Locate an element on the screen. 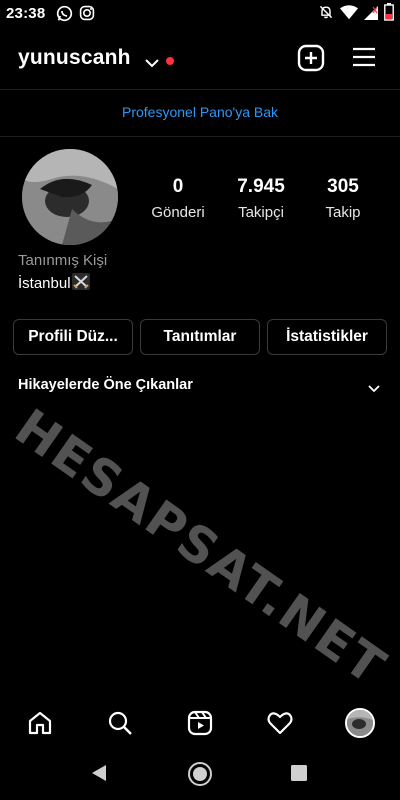 The width and height of the screenshot is (400, 800). new-post-icon is located at coordinates (311, 58).